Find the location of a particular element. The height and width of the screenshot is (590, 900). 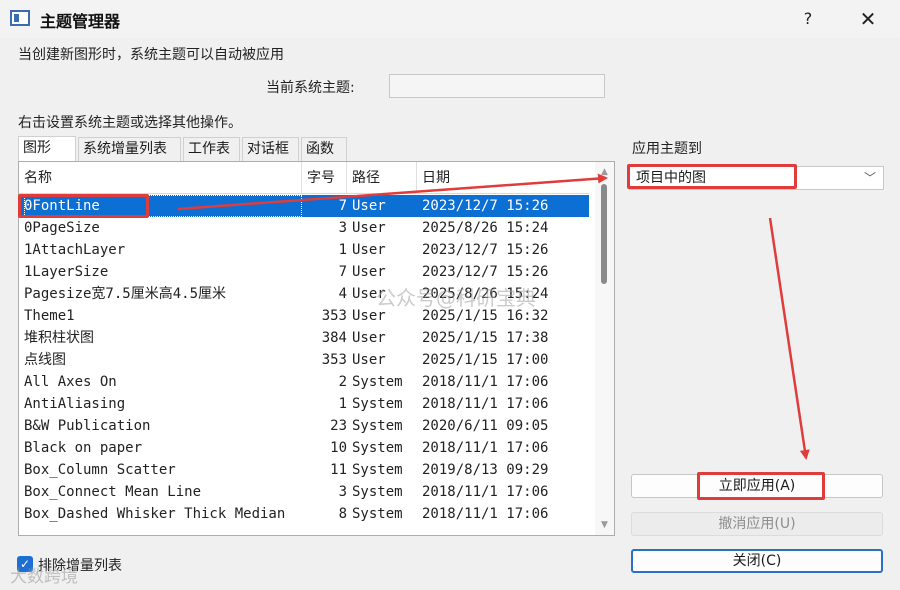

apply-target-select: 项目中的图 ﹀ is located at coordinates (756, 178).